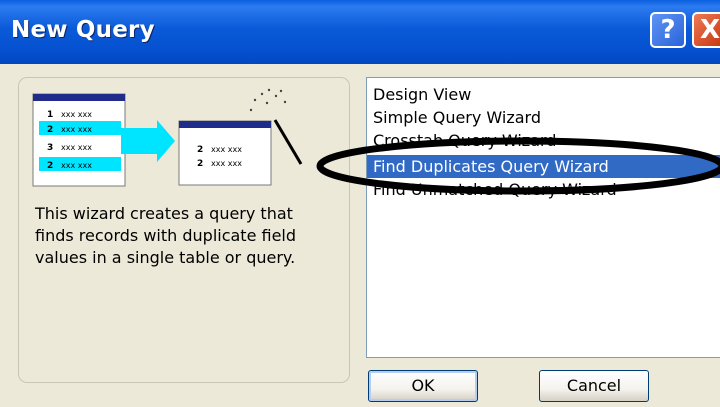 The image size is (720, 407). Describe the element at coordinates (456, 117) in the screenshot. I see `list-item-simple-query-wizard: Simple Query Wizard` at that location.